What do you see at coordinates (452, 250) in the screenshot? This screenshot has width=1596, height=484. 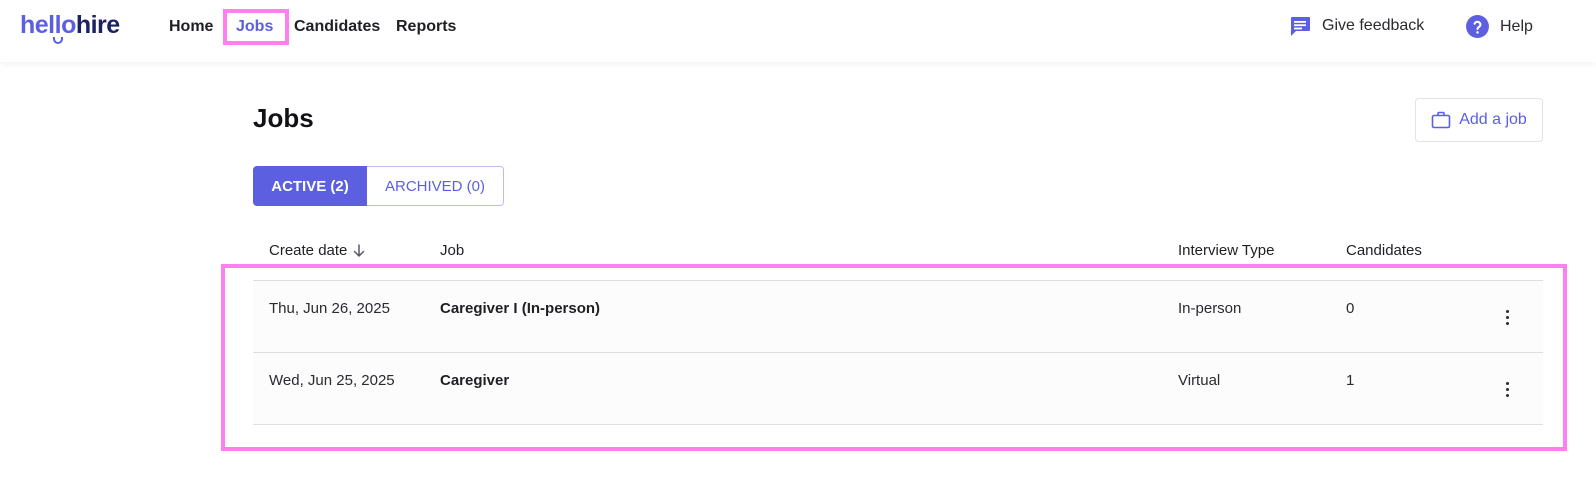 I see `column-header-job: Job` at bounding box center [452, 250].